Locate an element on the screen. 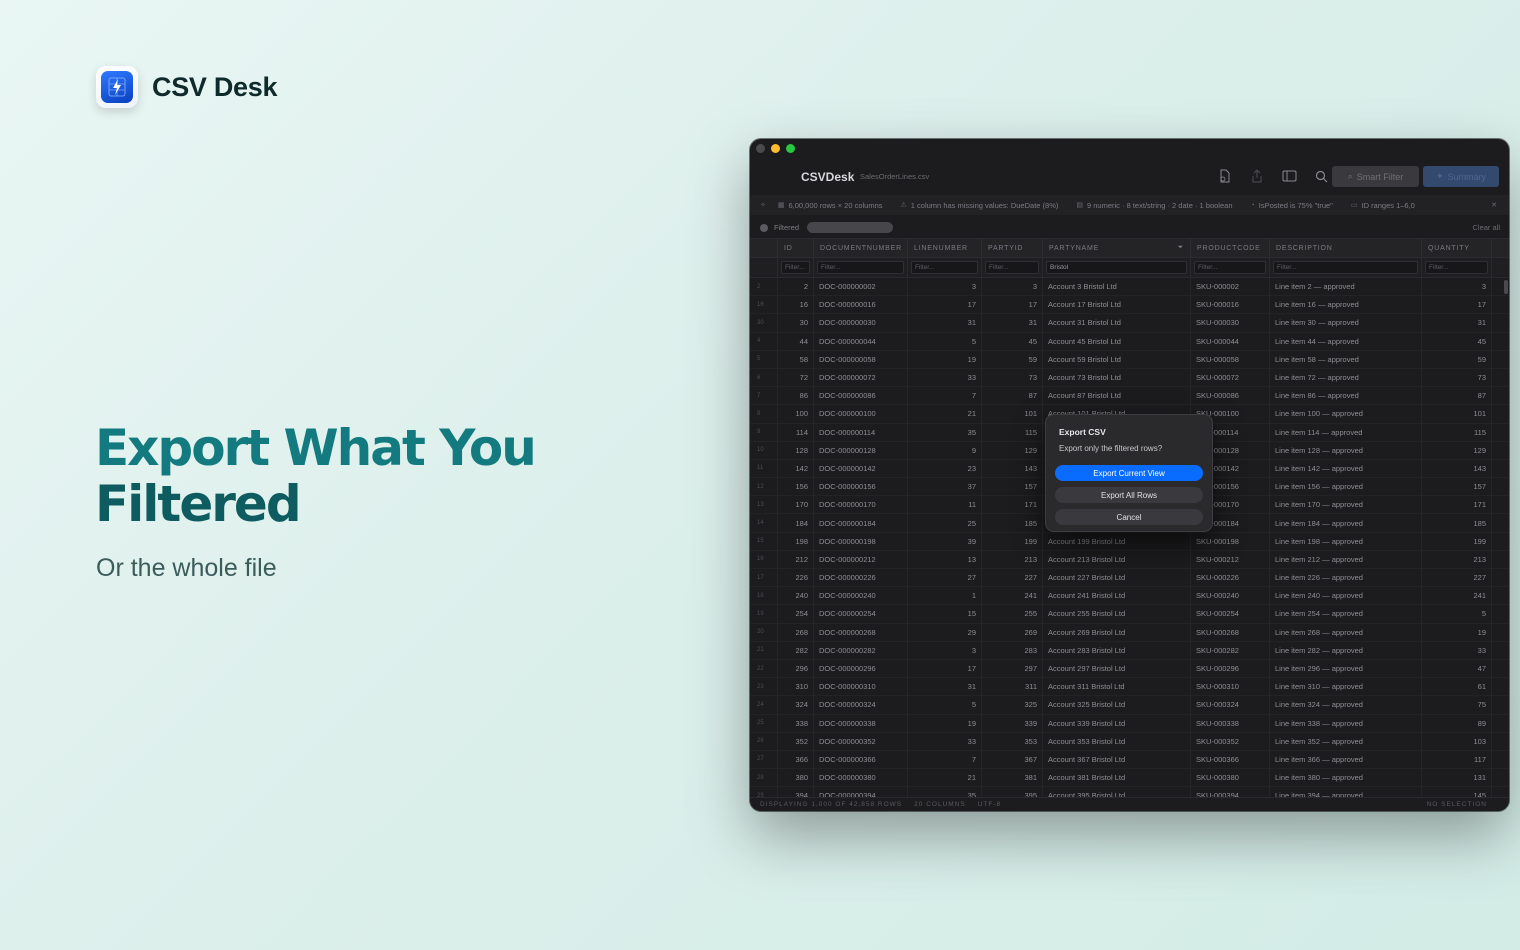  cell-productcode: SKU-000212 is located at coordinates (1230, 559).